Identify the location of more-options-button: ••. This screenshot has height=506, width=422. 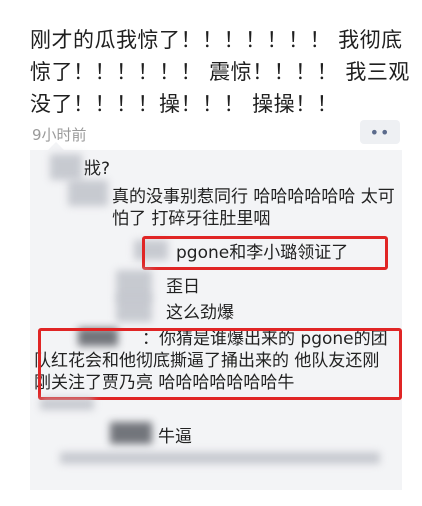
(380, 132).